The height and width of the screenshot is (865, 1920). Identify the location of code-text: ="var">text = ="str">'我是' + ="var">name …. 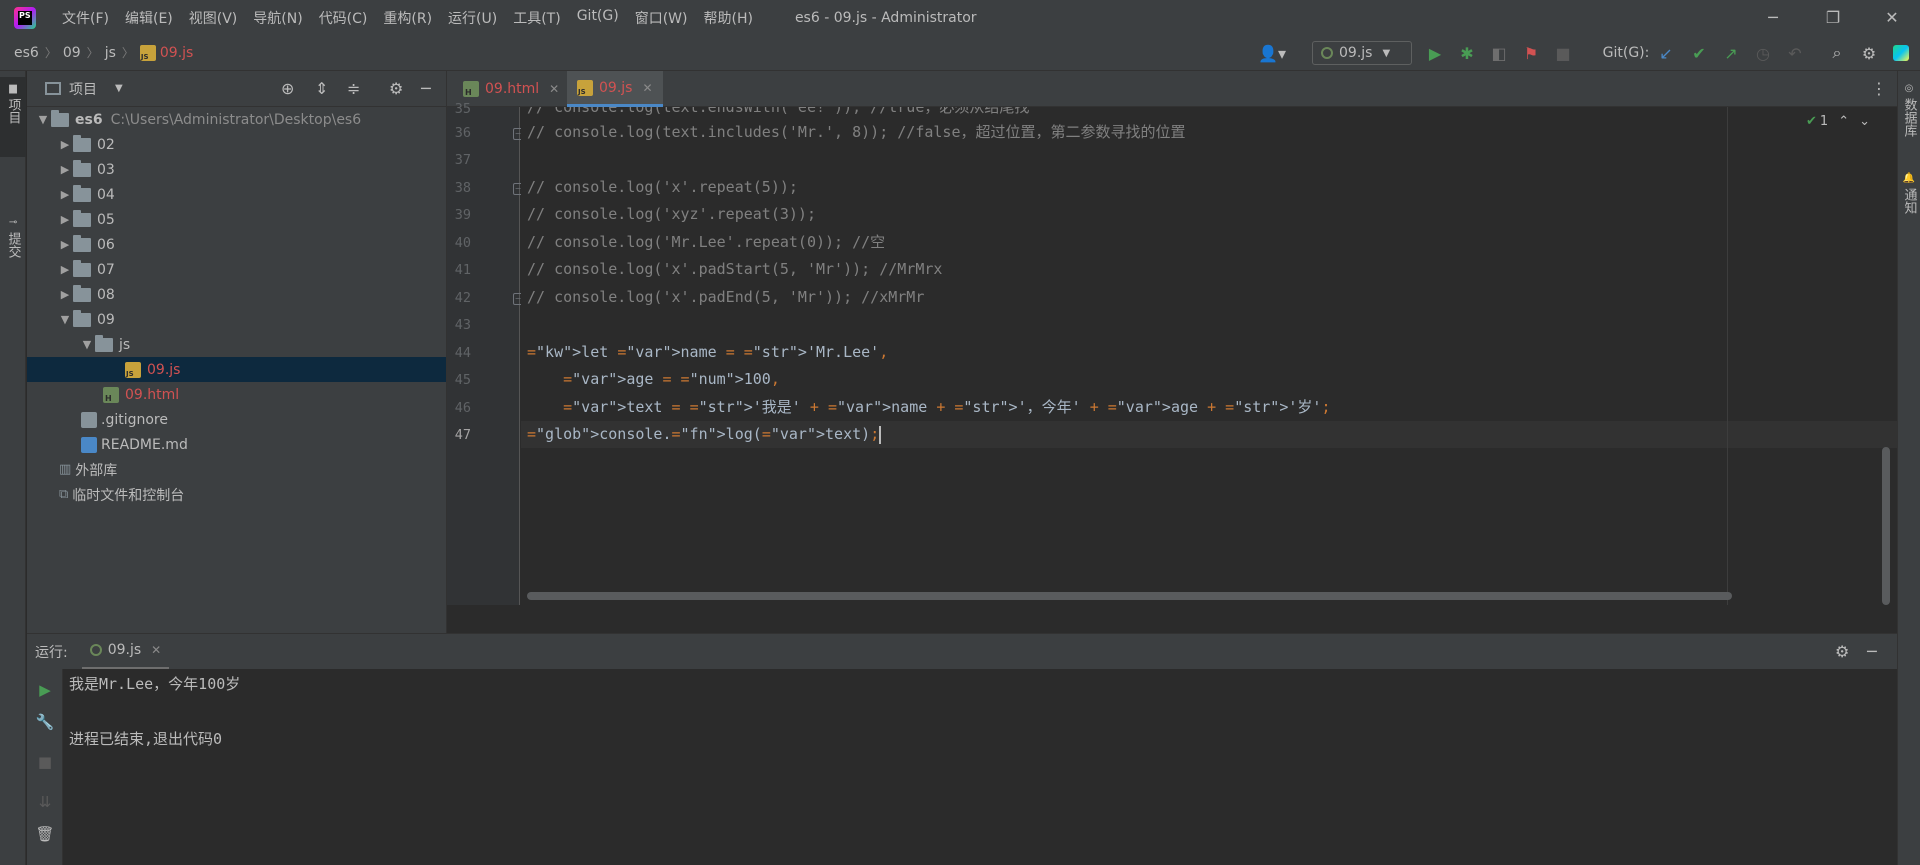
(947, 407).